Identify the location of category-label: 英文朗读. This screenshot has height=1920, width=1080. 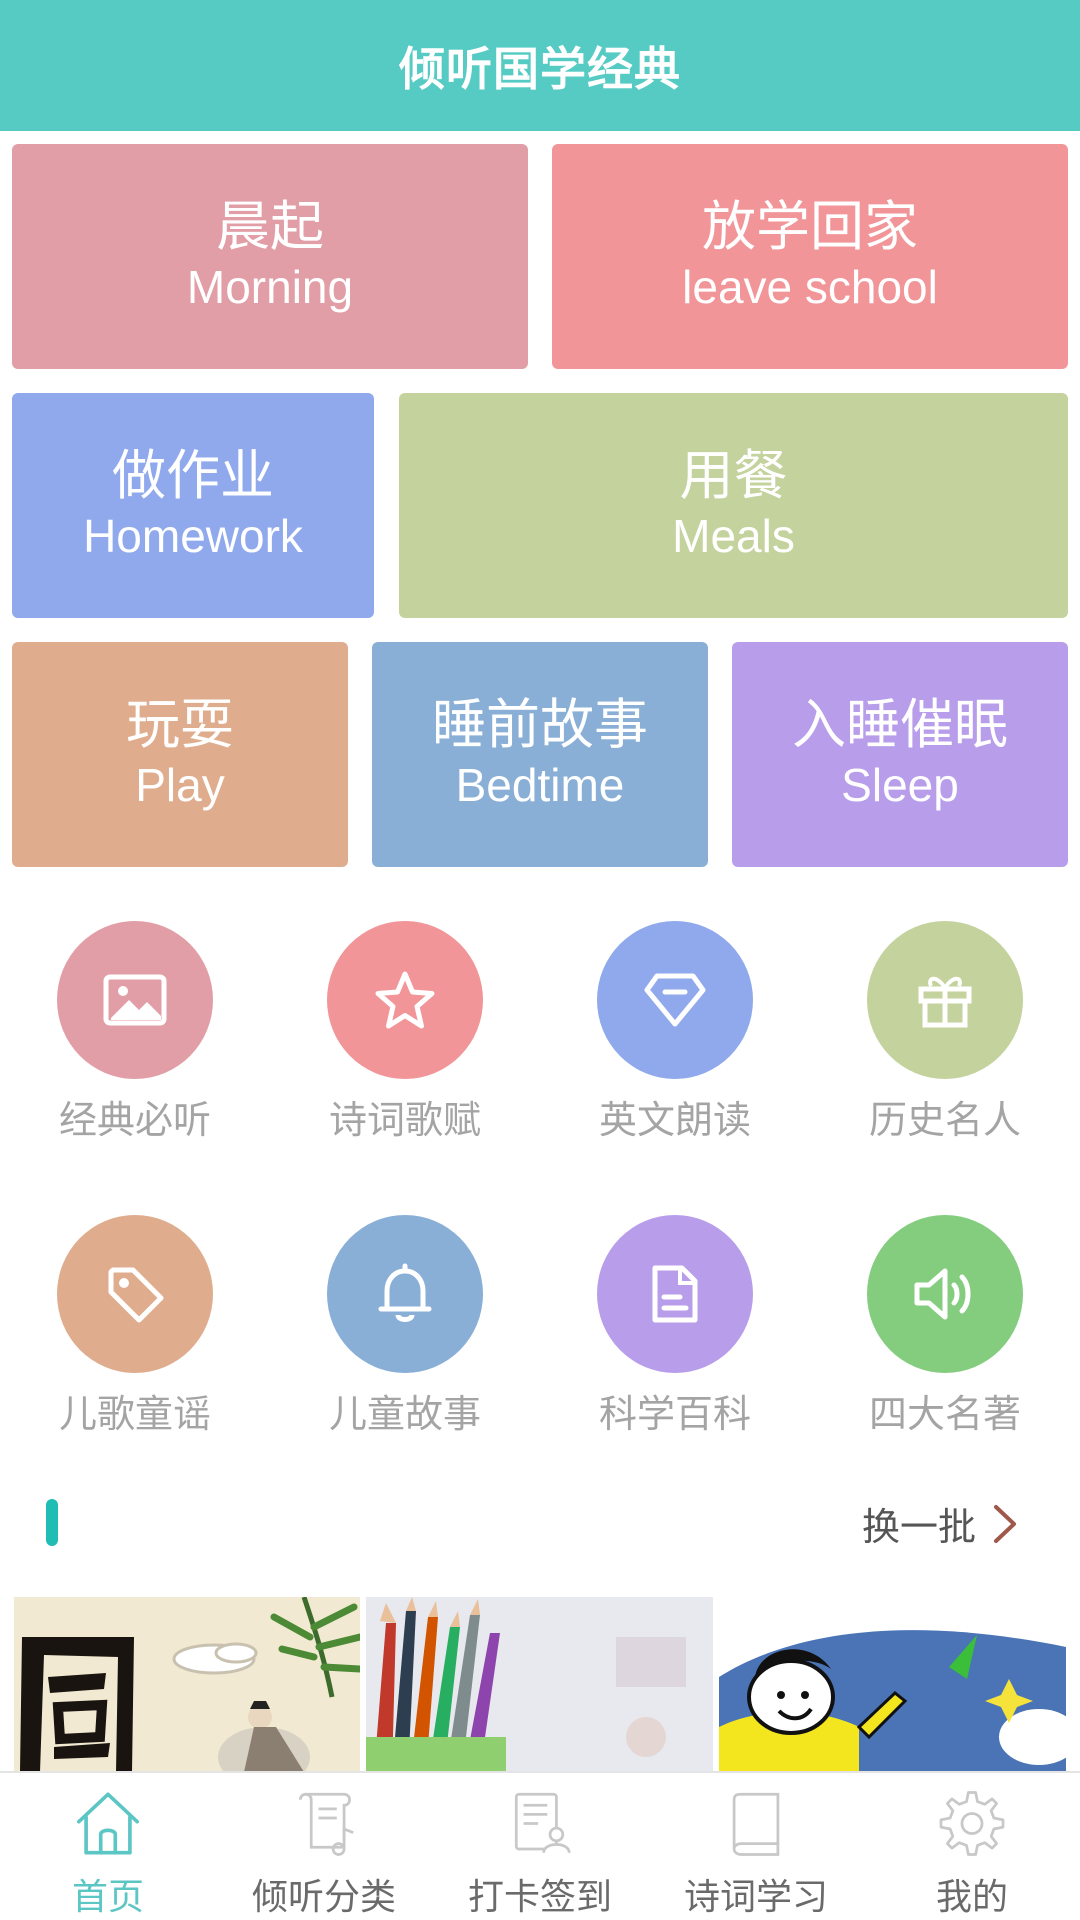
(674, 1120).